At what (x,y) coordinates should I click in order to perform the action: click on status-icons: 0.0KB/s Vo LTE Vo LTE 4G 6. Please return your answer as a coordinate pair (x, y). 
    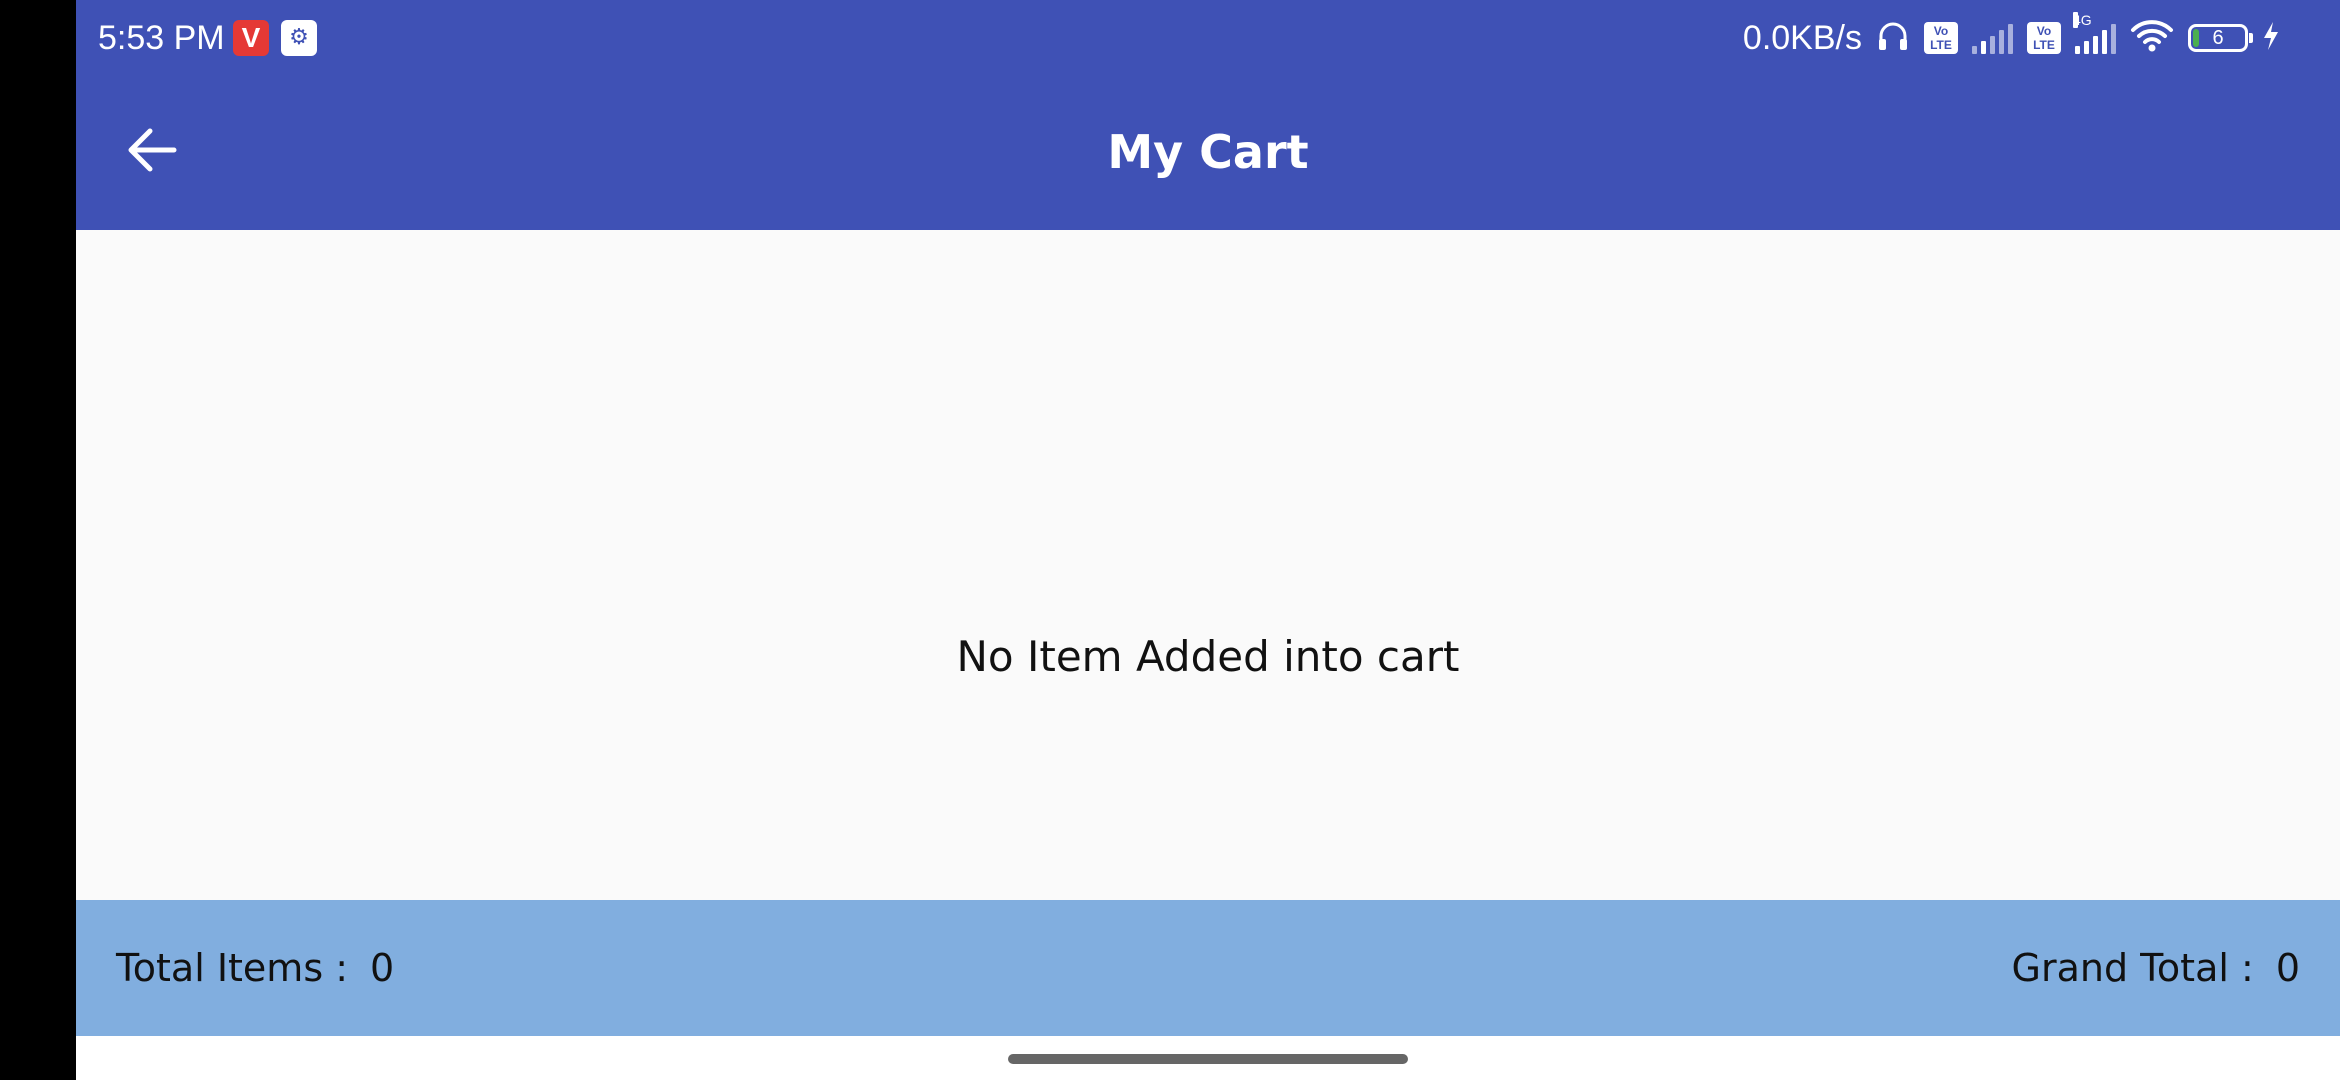
    Looking at the image, I should click on (2011, 37).